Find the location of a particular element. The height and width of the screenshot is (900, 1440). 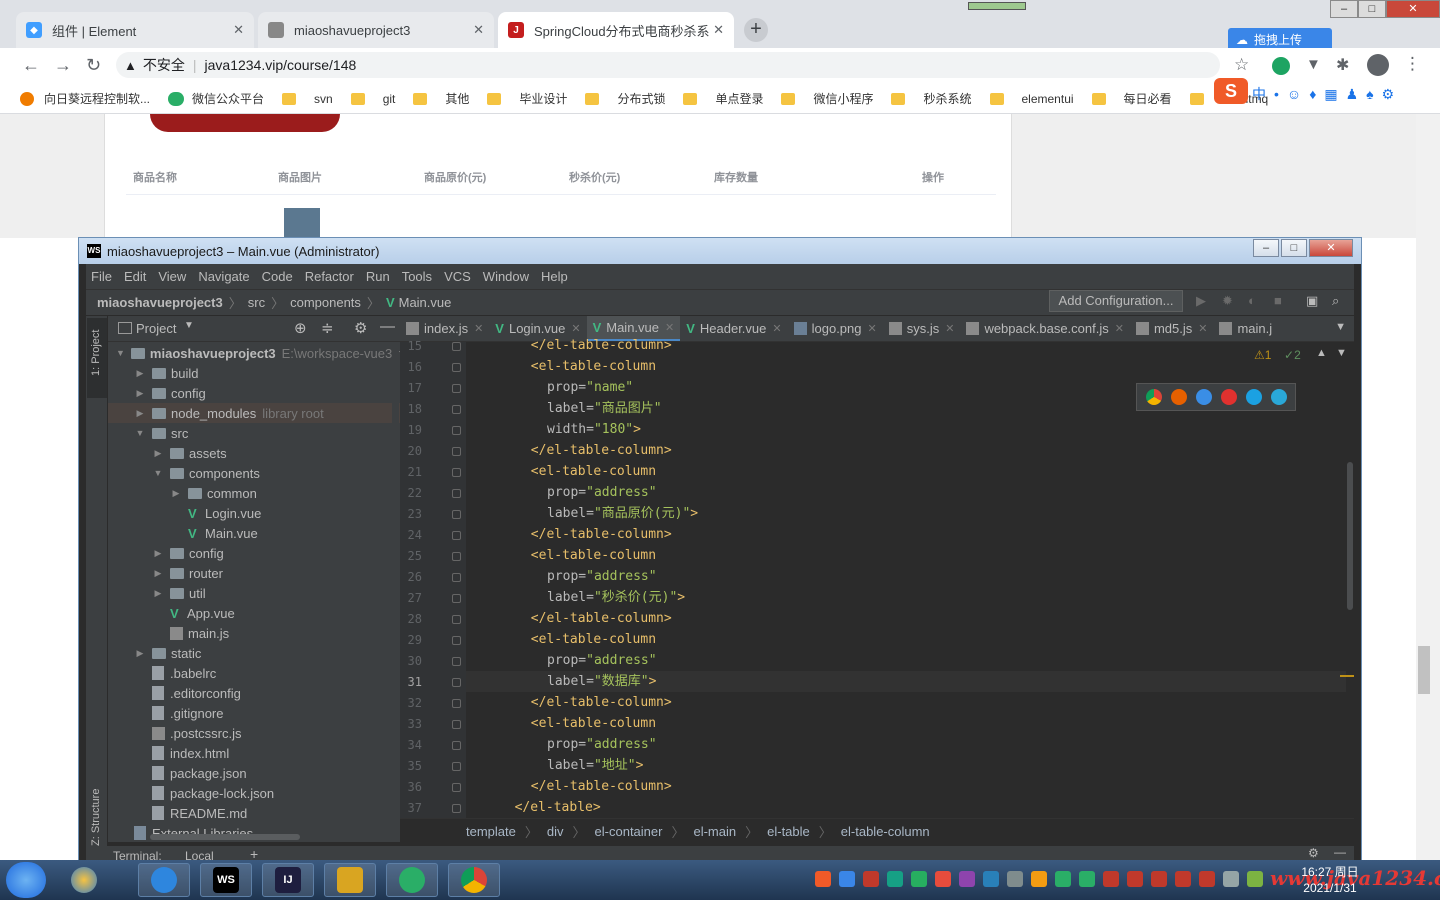

bookmark-item: 微信公众平台 is located at coordinates (216, 98).